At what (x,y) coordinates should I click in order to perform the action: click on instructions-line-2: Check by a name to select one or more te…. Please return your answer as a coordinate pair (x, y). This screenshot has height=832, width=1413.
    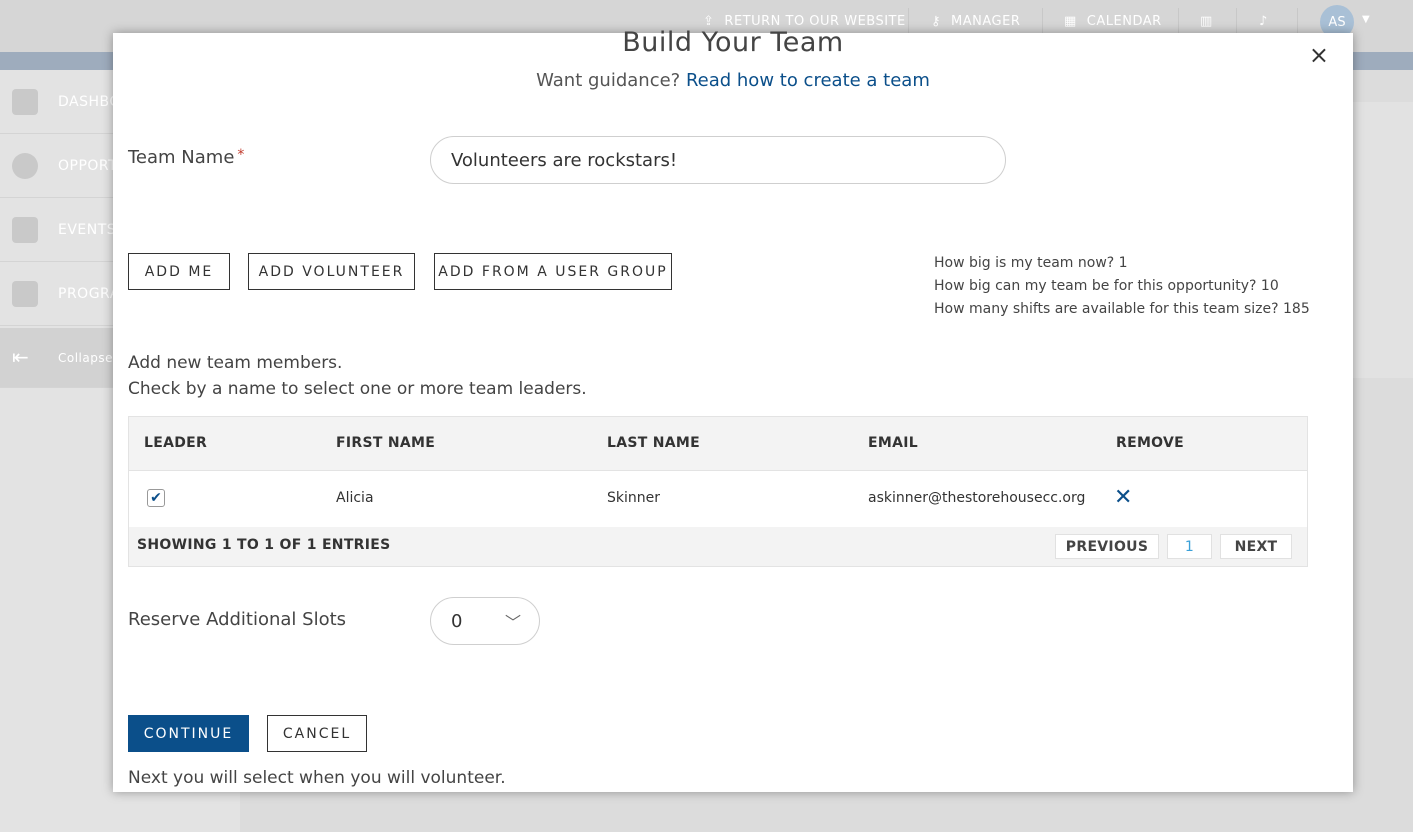
    Looking at the image, I should click on (357, 389).